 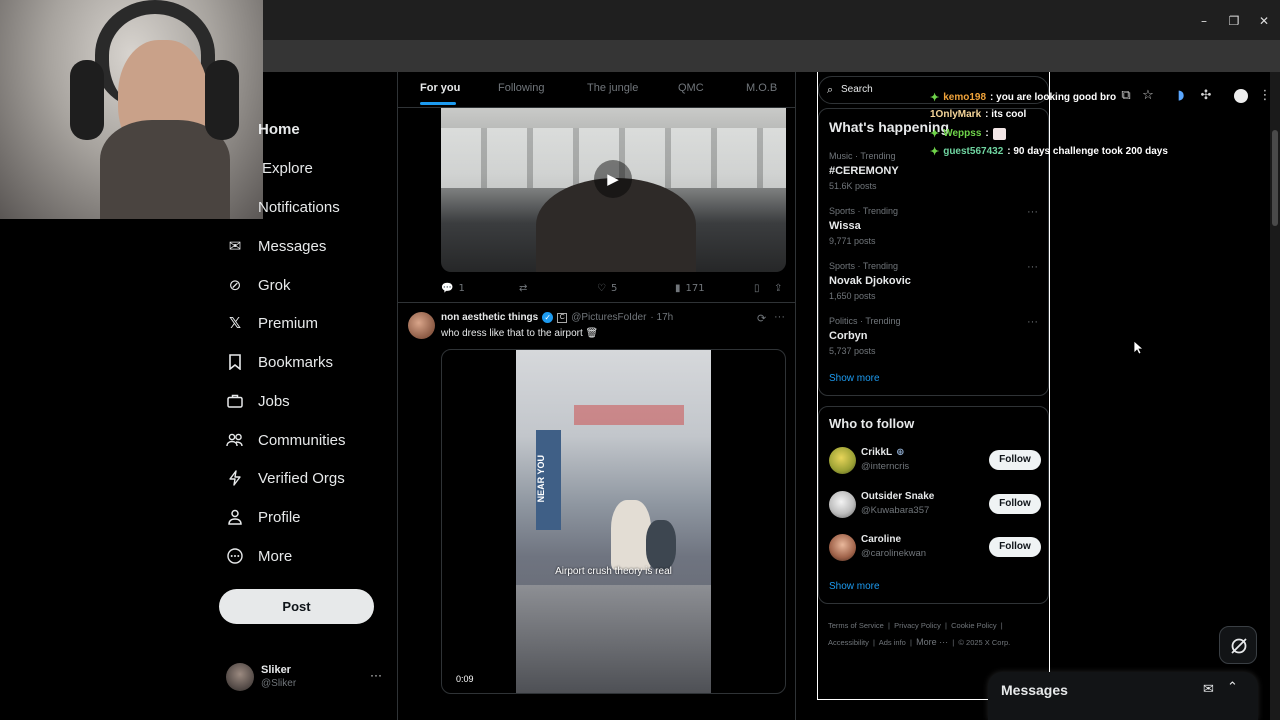 What do you see at coordinates (885, 466) in the screenshot?
I see `follow-handle: @interncris` at bounding box center [885, 466].